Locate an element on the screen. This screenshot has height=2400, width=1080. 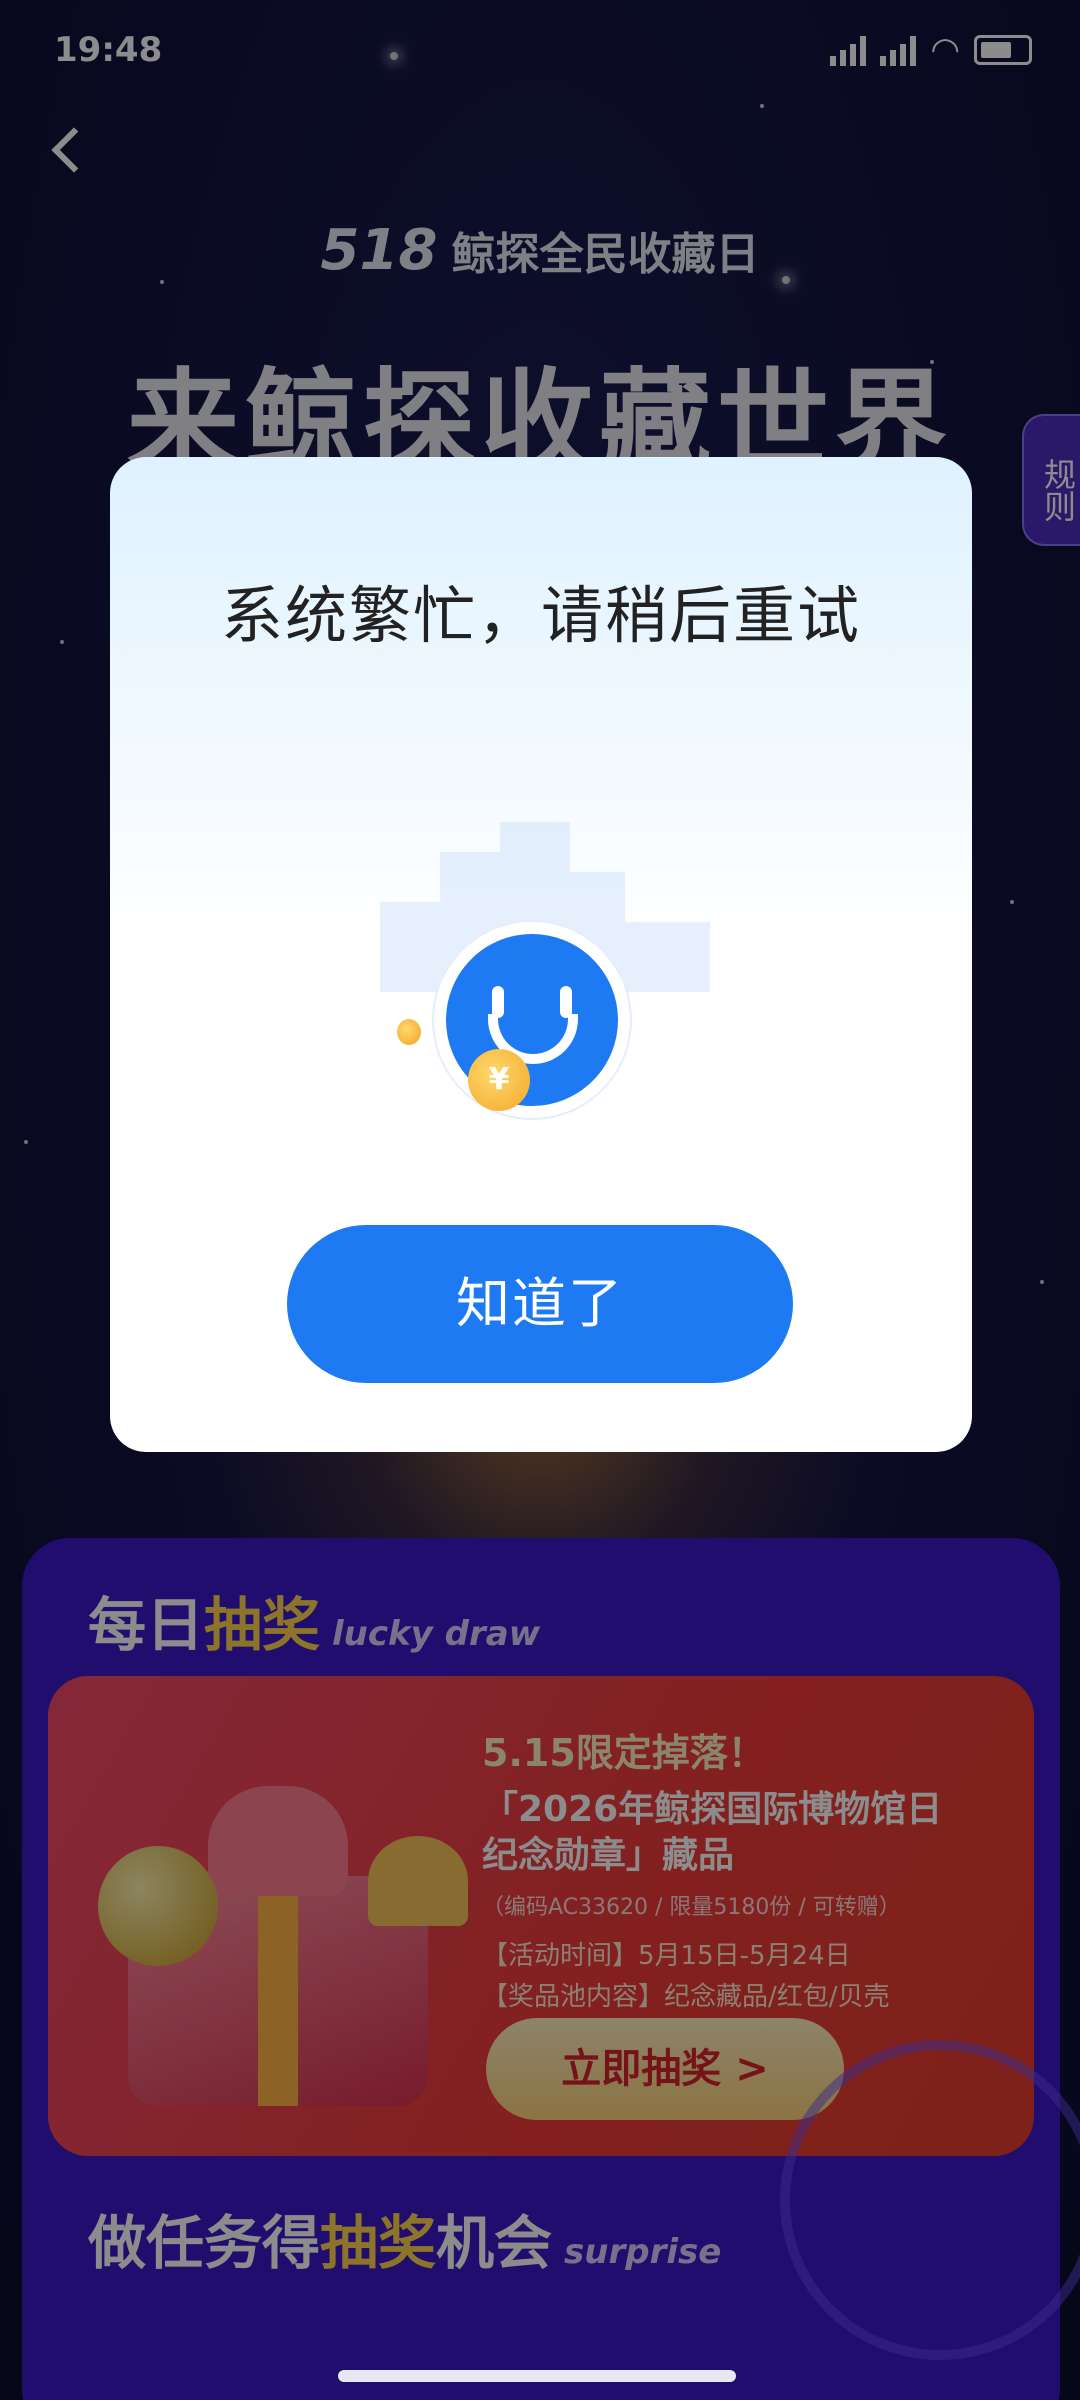
yuan-coin-icon: ¥ is located at coordinates (499, 1080).